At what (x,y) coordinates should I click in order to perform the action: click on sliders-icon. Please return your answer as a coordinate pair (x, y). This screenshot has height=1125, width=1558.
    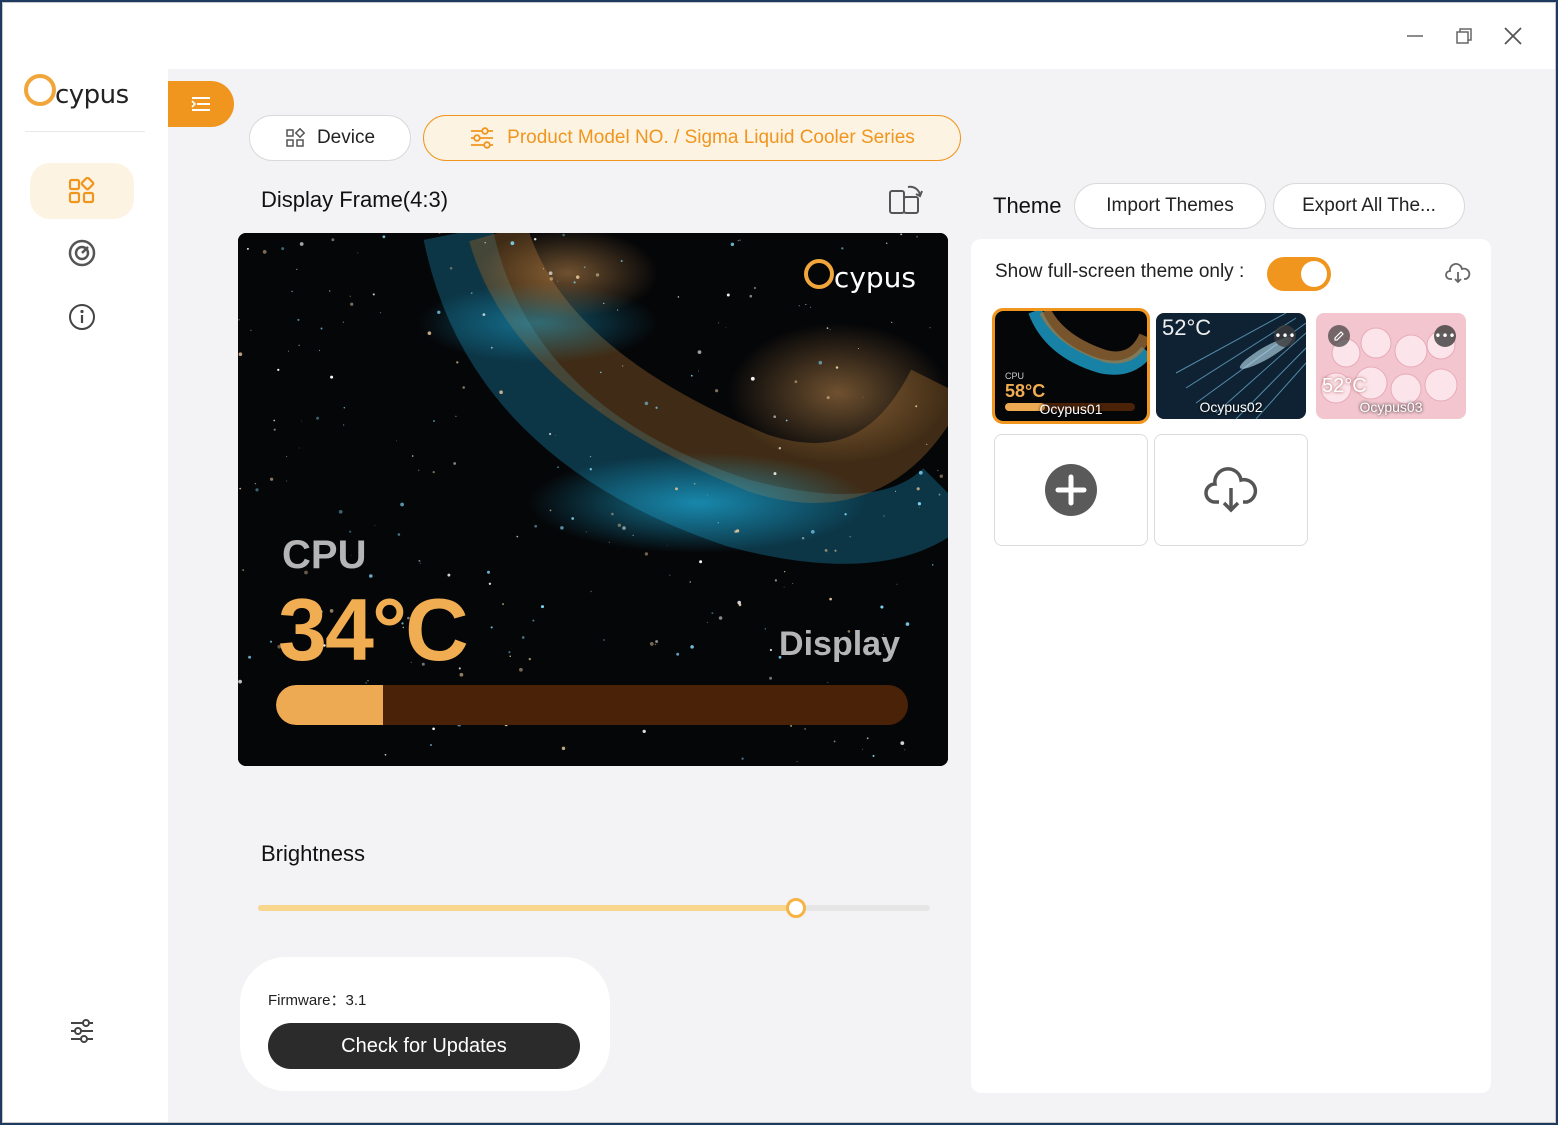
    Looking at the image, I should click on (82, 1031).